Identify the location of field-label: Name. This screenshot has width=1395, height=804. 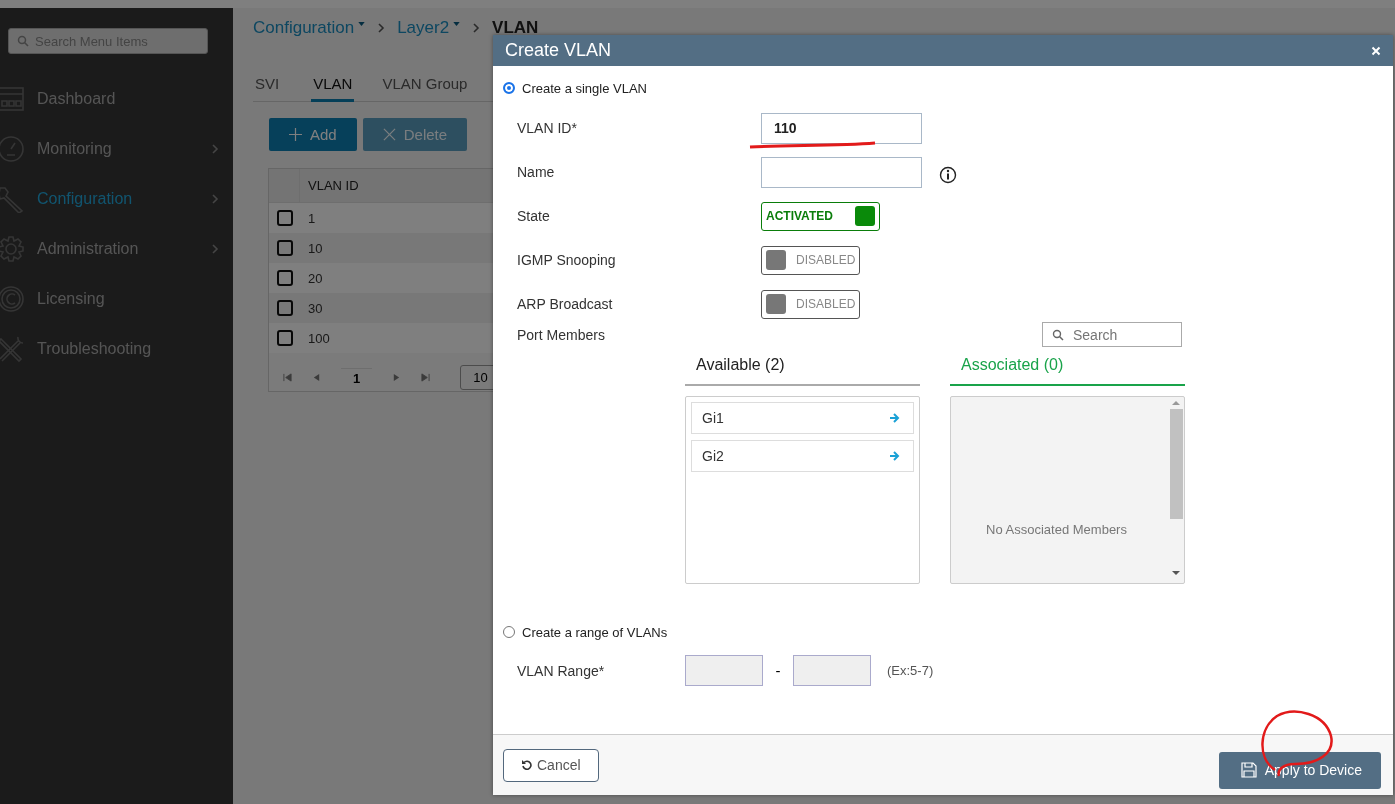
(536, 172).